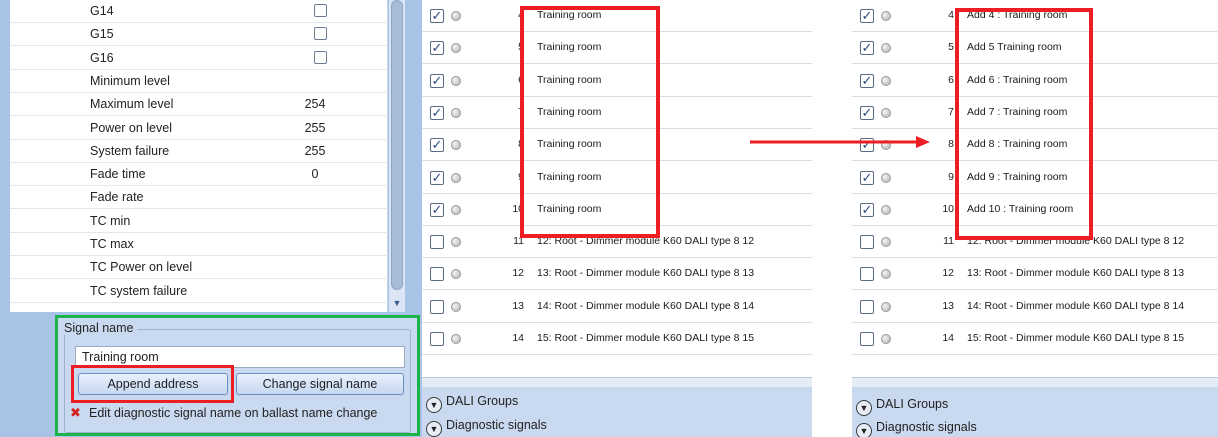 The width and height of the screenshot is (1218, 437). What do you see at coordinates (951, 111) in the screenshot?
I see `signal-number: 7` at bounding box center [951, 111].